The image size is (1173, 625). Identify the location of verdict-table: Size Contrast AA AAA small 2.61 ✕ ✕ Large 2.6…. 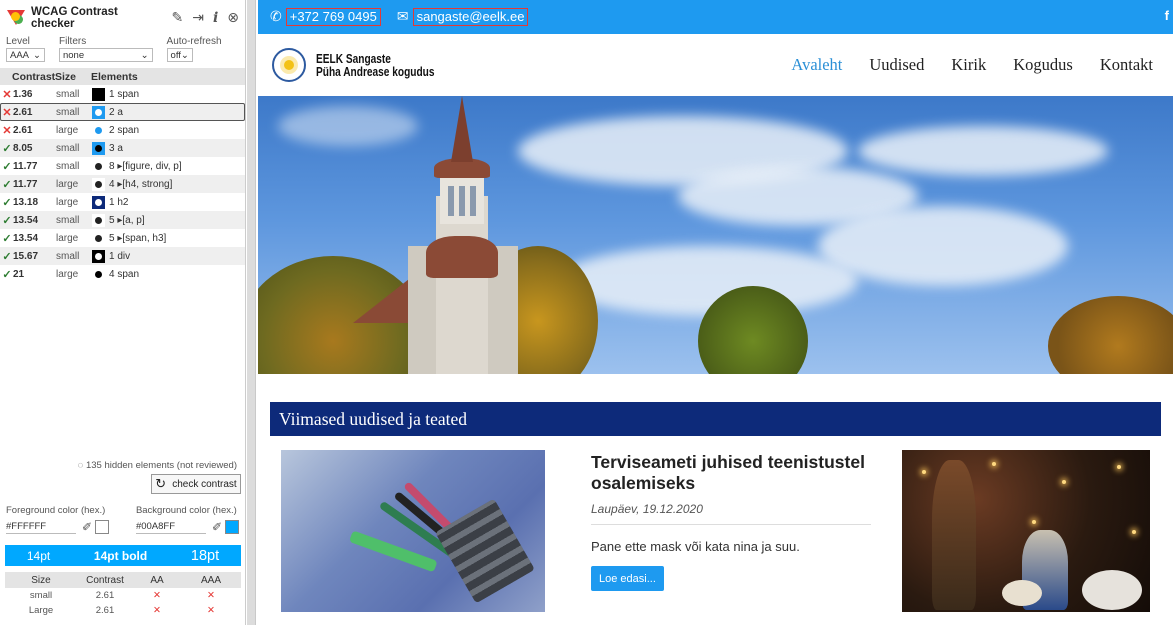
(123, 595).